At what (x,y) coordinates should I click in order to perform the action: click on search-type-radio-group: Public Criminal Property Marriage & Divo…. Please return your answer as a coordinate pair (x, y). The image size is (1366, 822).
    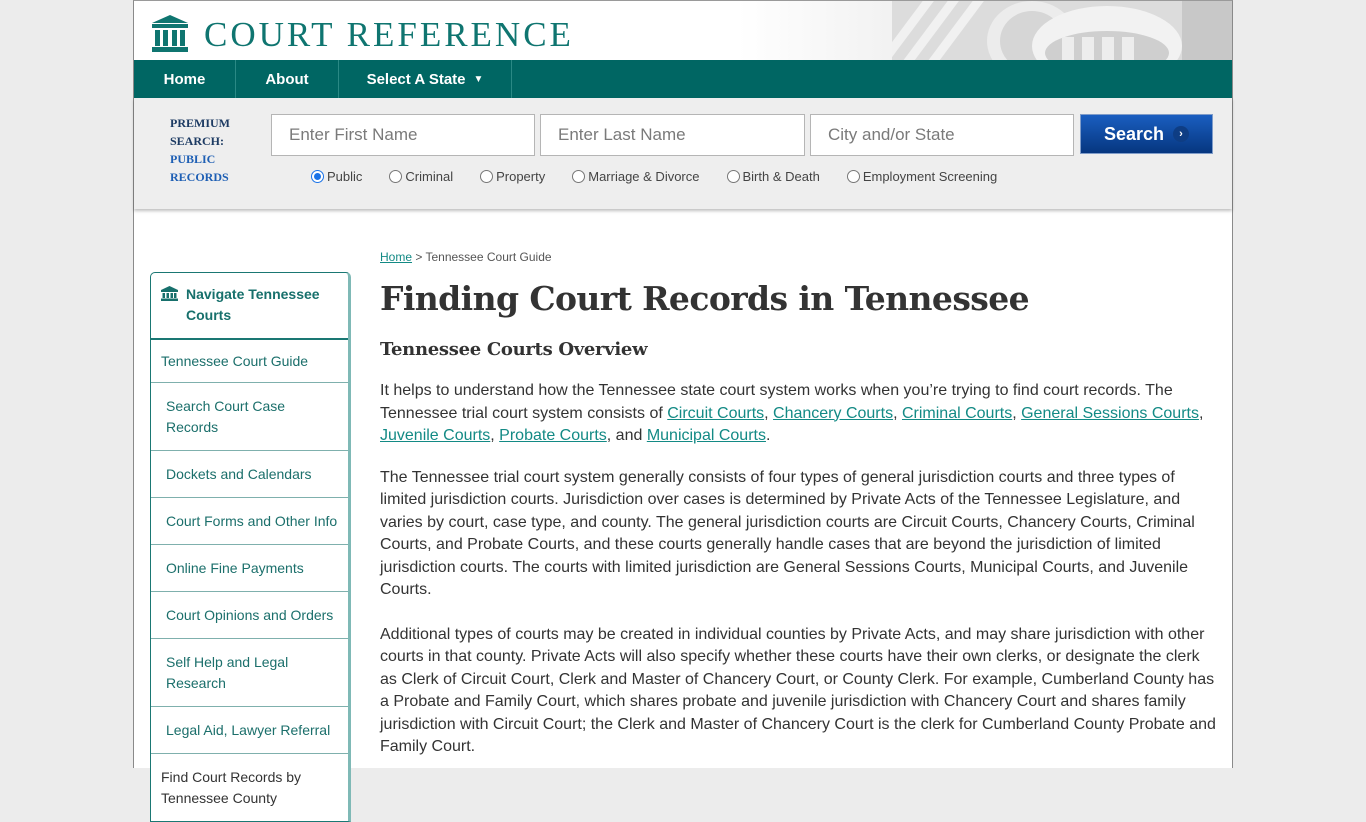
    Looking at the image, I should click on (667, 176).